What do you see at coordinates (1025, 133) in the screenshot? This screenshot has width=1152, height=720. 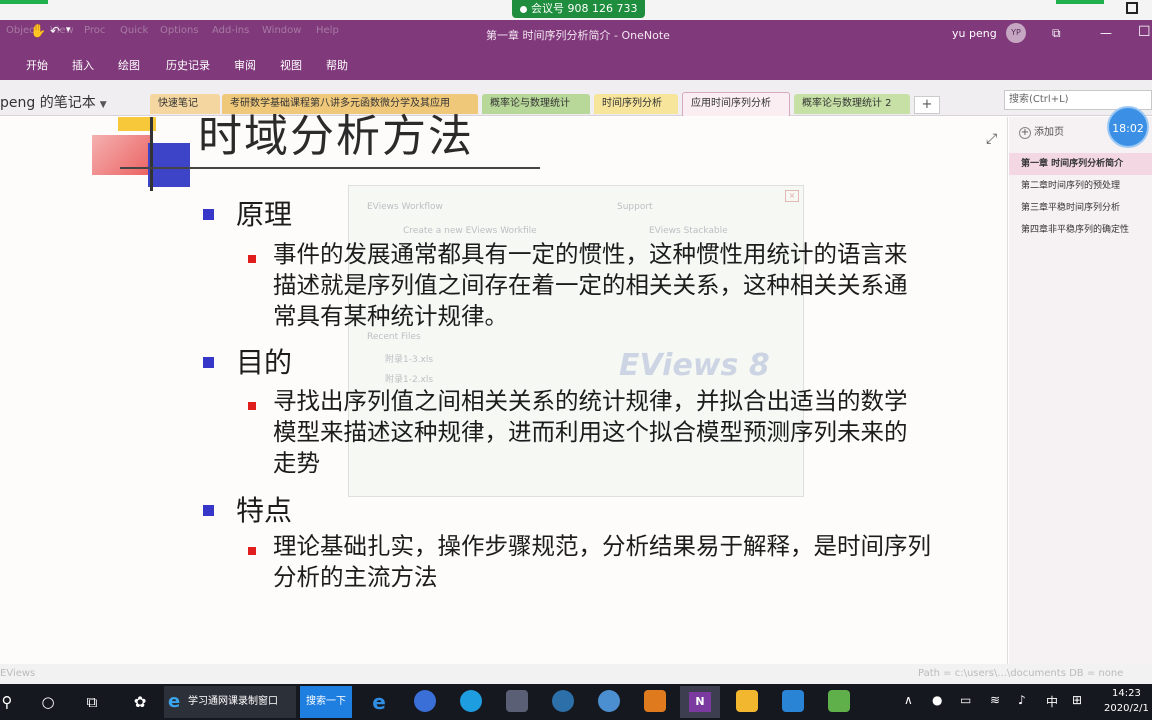 I see `plus-icon: +` at bounding box center [1025, 133].